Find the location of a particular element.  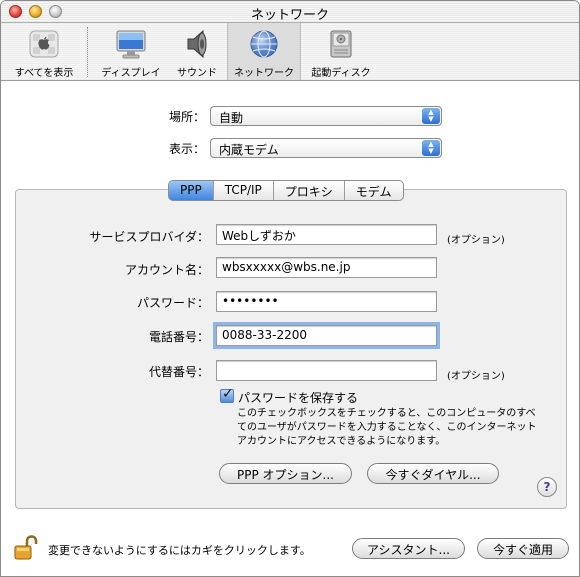

toolbar-separator is located at coordinates (87, 52).